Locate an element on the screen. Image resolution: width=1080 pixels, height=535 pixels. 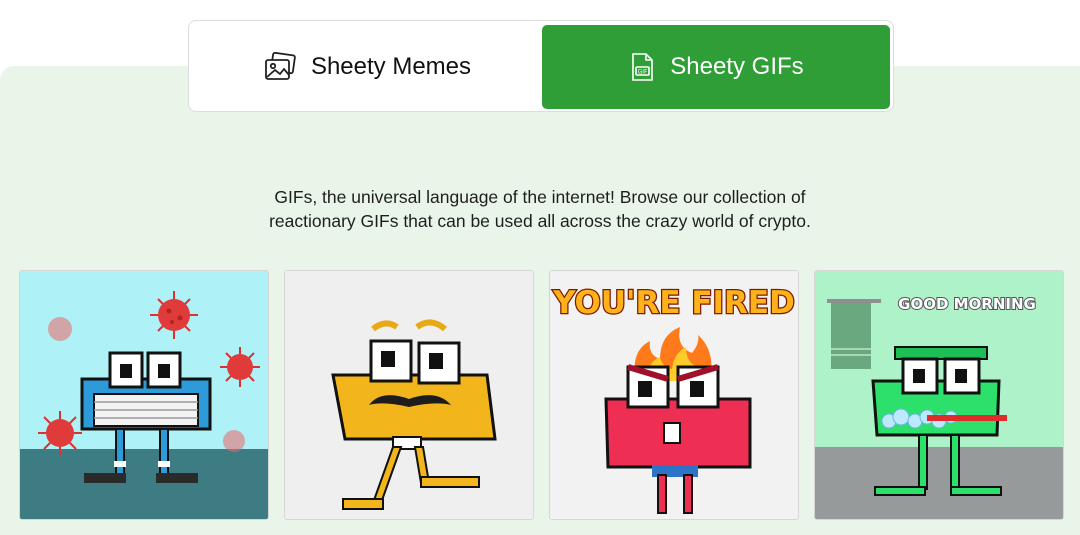
gif-image-mustache-sheety is located at coordinates (409, 395).